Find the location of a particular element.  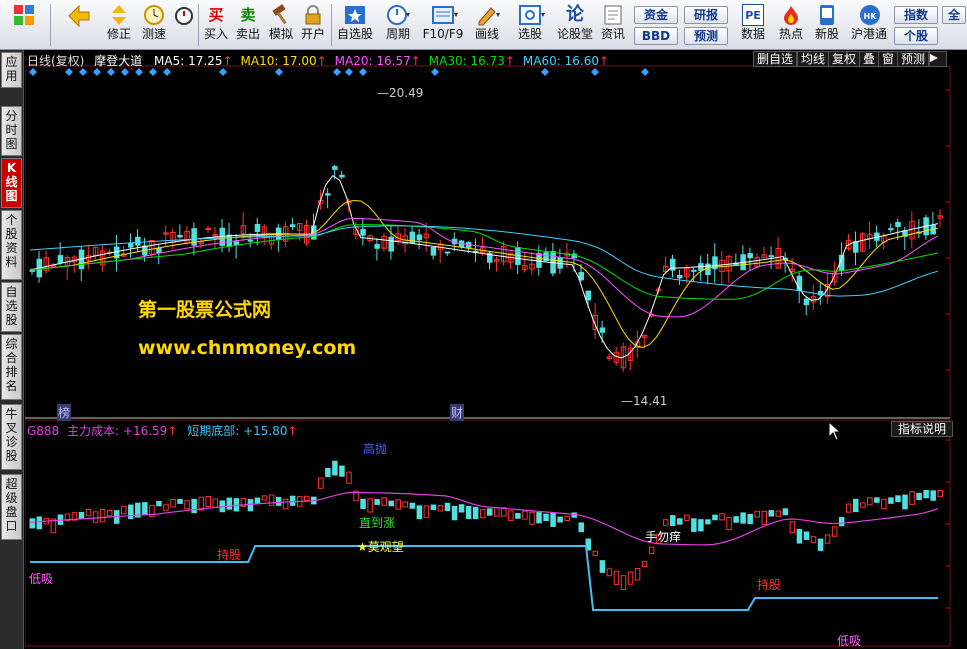

watermark-title: 第一股票公式网 is located at coordinates (205, 310).